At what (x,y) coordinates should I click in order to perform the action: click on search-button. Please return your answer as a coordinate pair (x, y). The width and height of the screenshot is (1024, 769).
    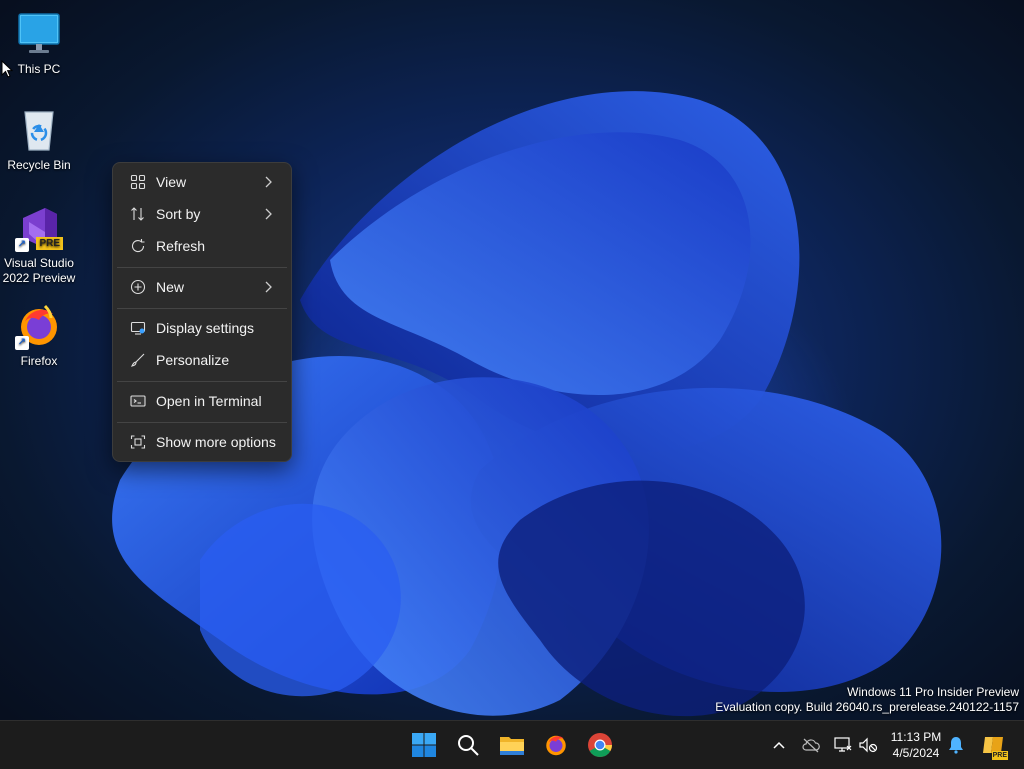
    Looking at the image, I should click on (468, 745).